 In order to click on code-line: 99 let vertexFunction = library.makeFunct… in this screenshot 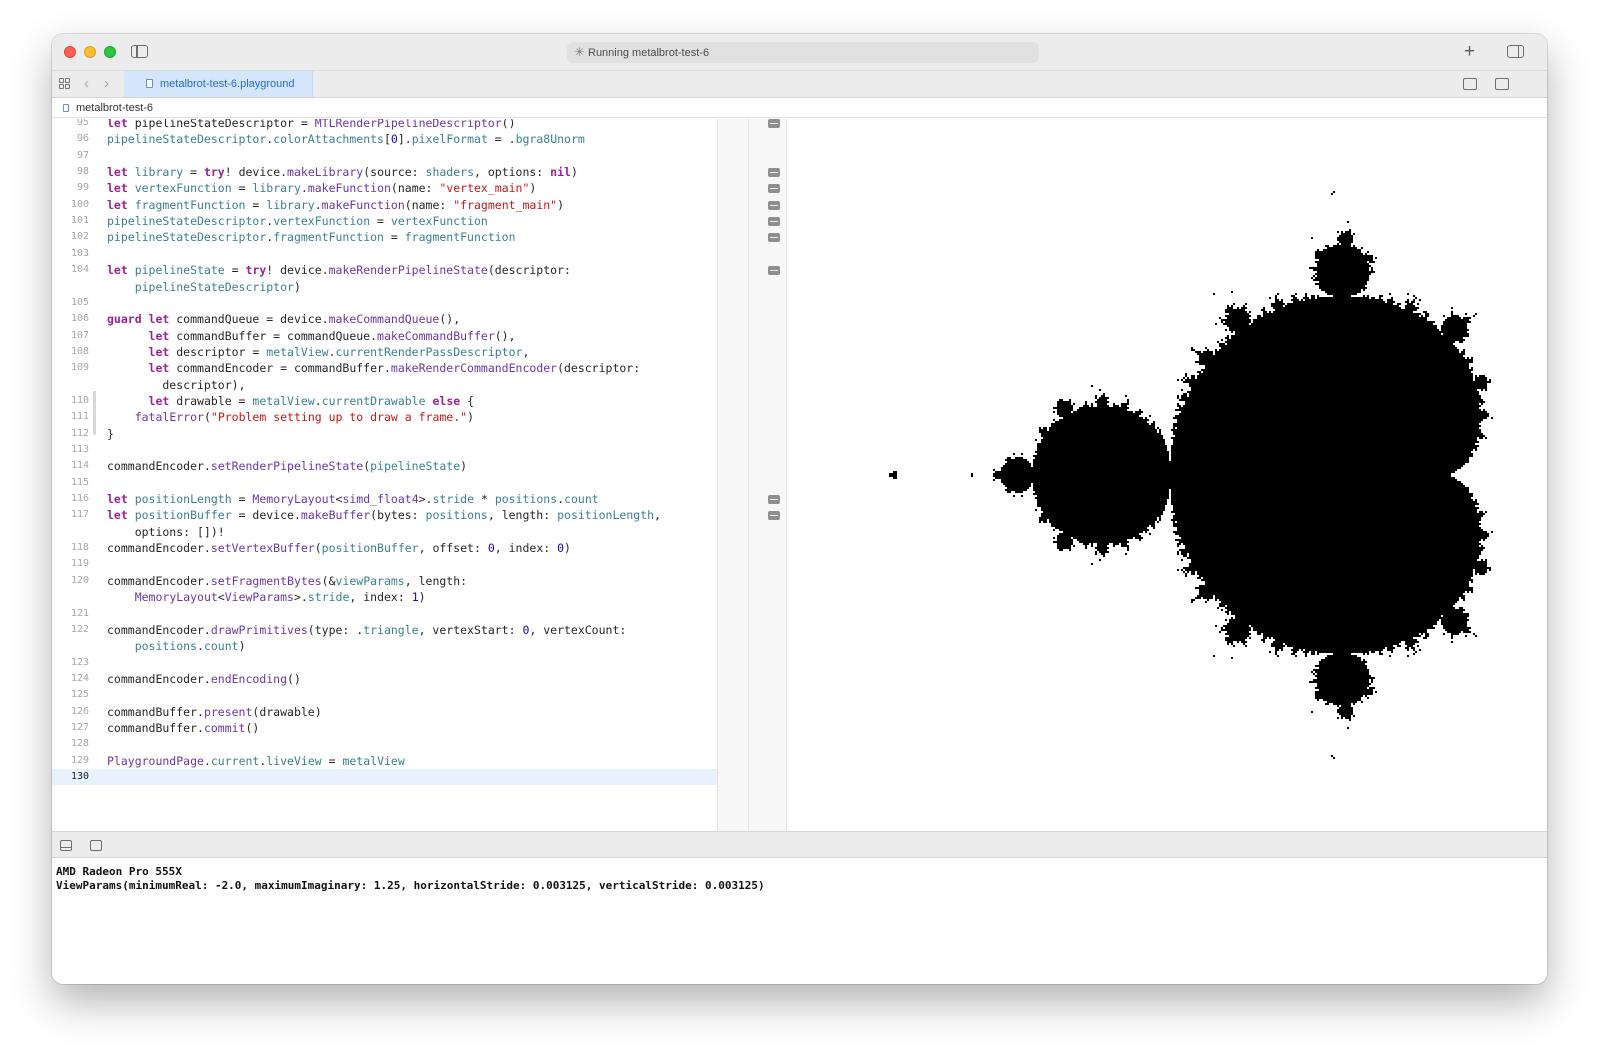, I will do `click(384, 188)`.